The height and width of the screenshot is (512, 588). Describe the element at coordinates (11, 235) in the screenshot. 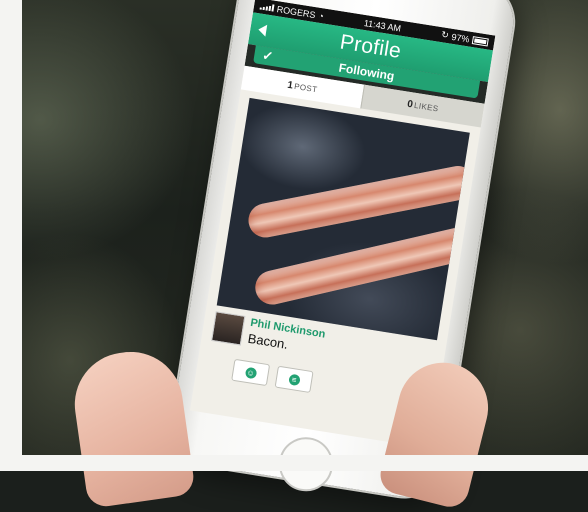

I see `image-border-left` at that location.